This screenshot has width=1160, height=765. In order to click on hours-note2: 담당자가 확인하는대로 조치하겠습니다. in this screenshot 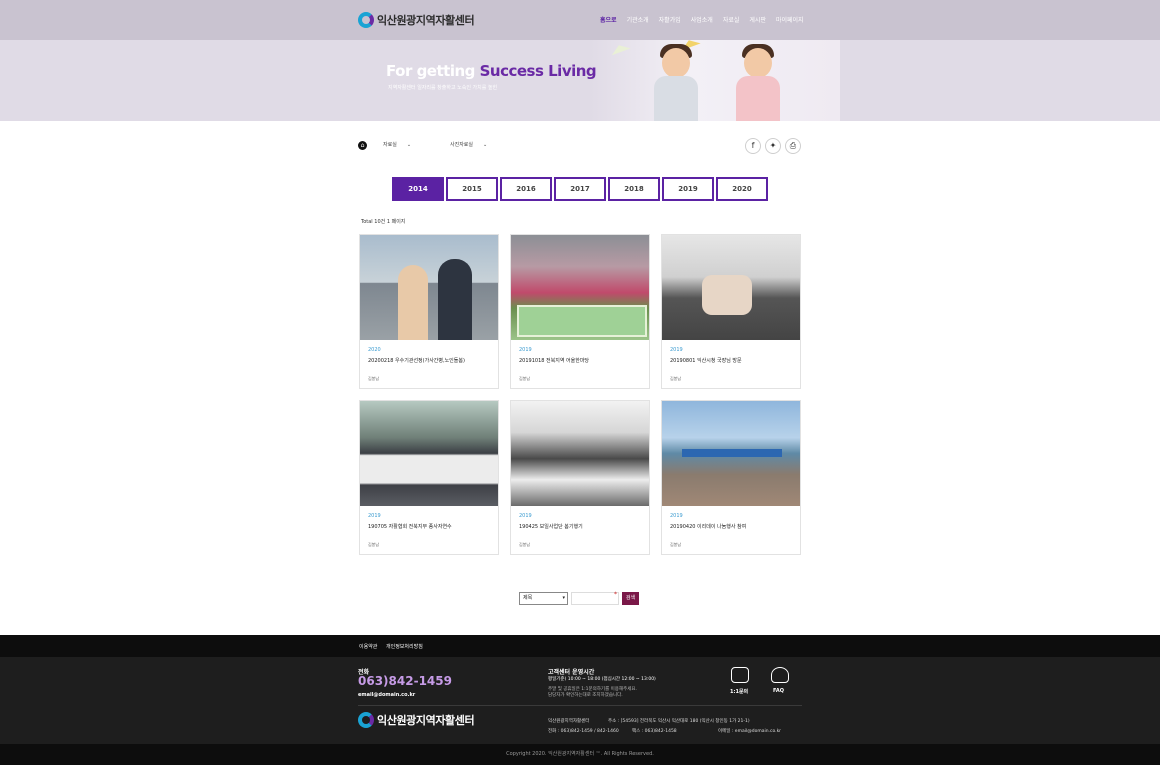, I will do `click(585, 695)`.